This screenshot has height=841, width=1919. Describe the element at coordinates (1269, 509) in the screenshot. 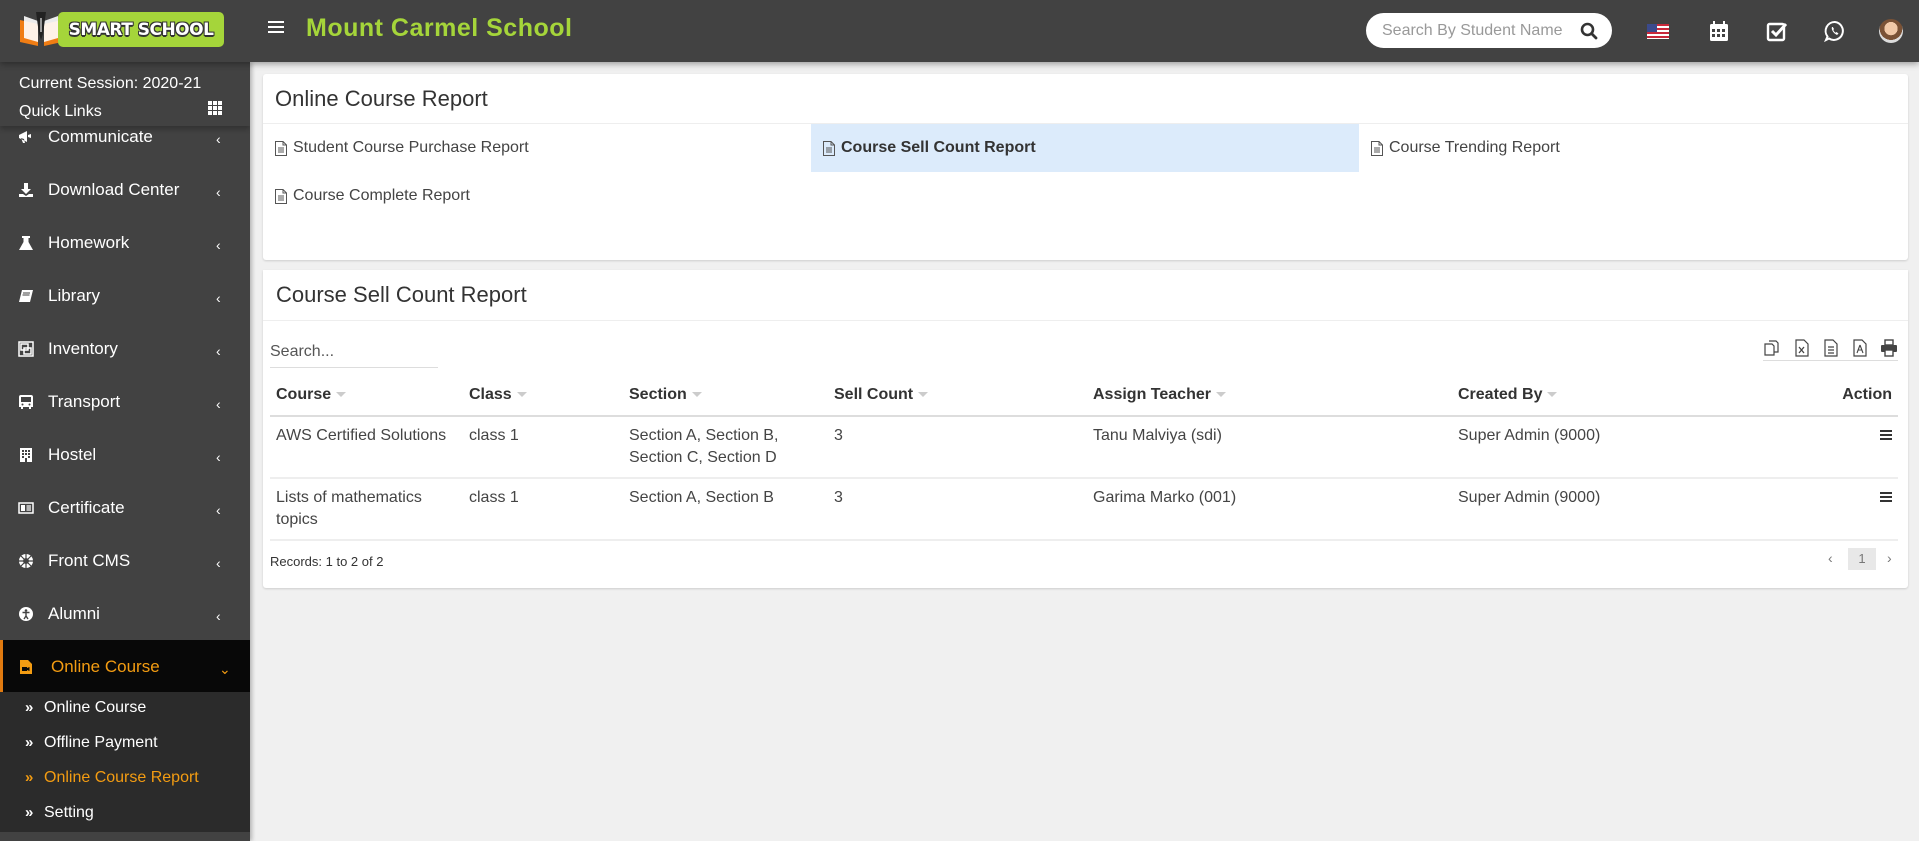

I see `cell-assign-teacher: Garima Marko (001)` at that location.